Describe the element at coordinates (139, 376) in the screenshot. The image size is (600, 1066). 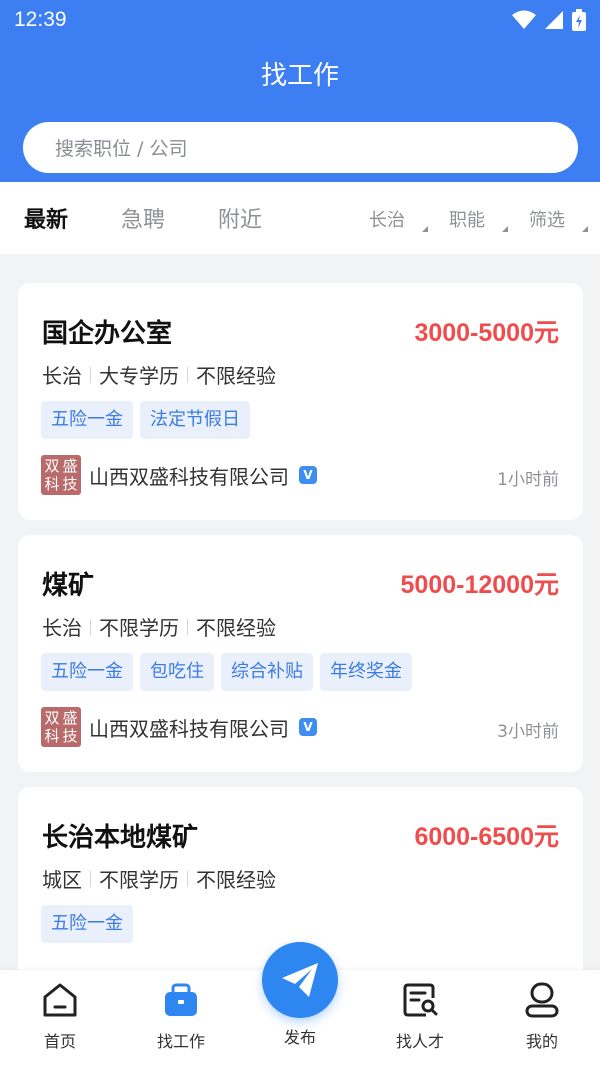
I see `job-education: 大专学历` at that location.